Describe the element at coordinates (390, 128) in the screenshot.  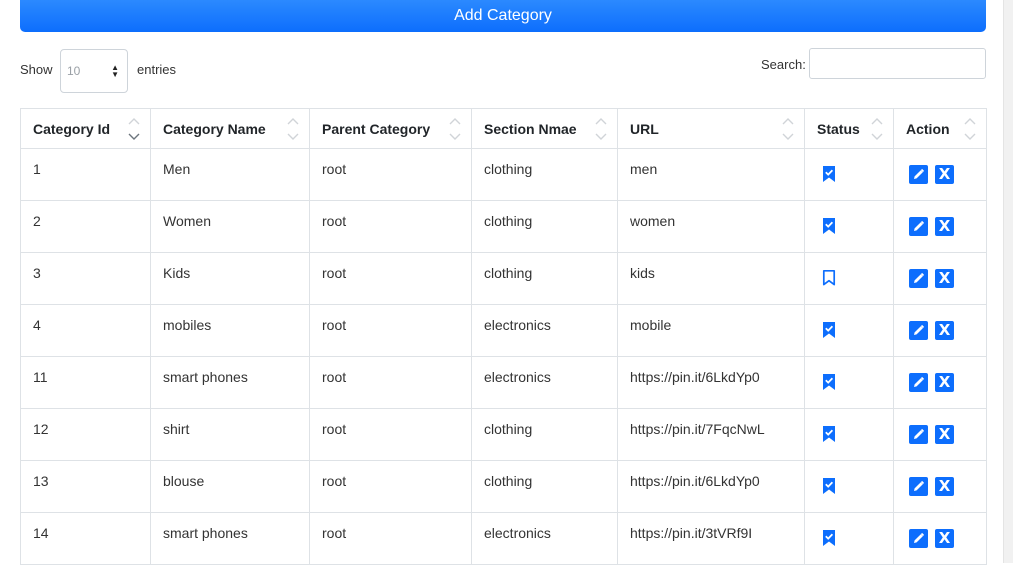
I see `column-header-parent-category: Parent Category` at that location.